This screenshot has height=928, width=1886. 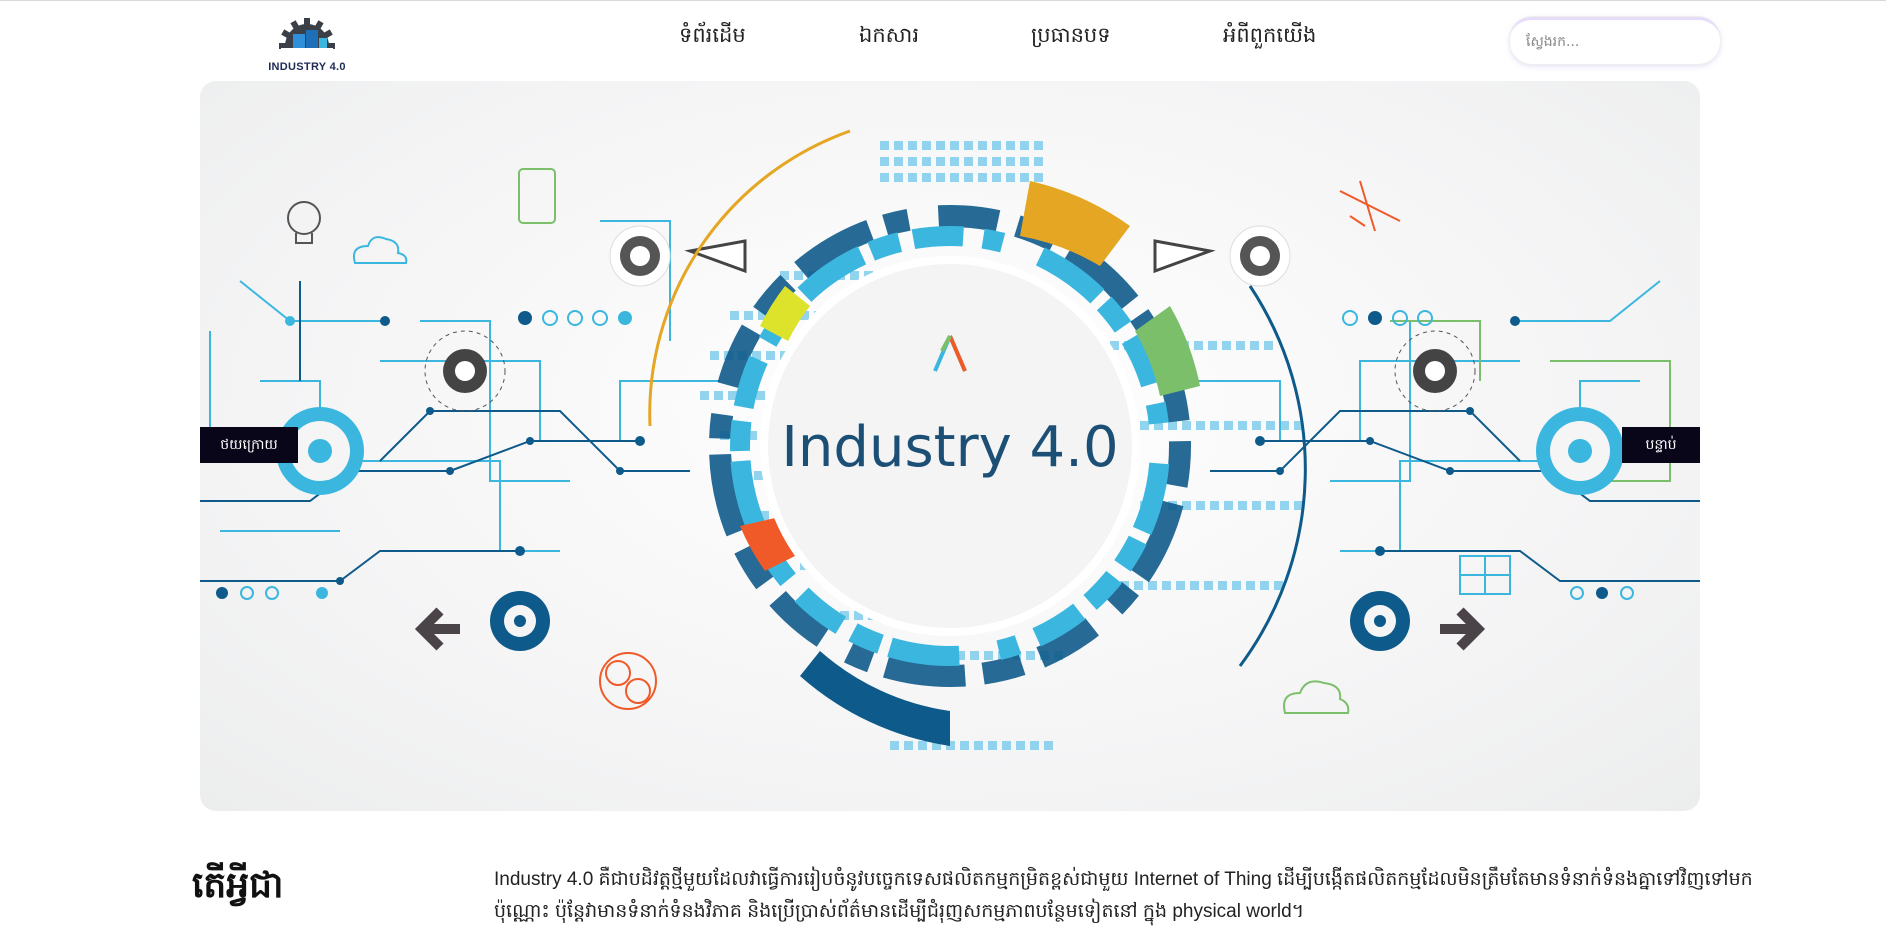 What do you see at coordinates (537, 196) in the screenshot?
I see `phone-icon` at bounding box center [537, 196].